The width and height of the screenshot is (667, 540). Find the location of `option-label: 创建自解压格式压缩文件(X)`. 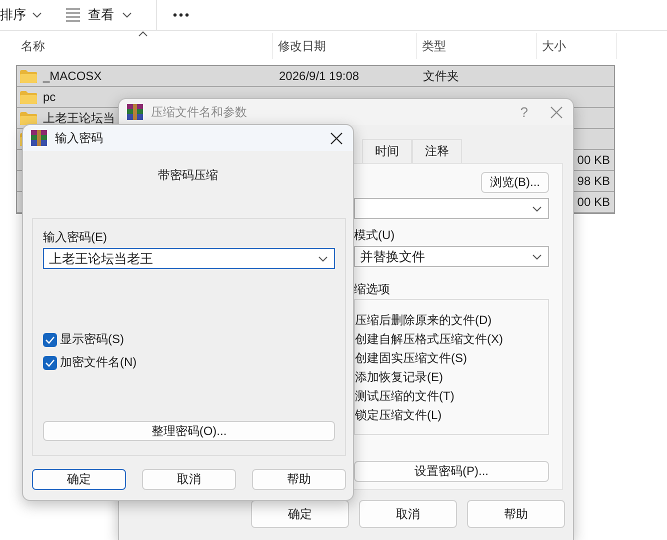

option-label: 创建自解压格式压缩文件(X) is located at coordinates (451, 339).